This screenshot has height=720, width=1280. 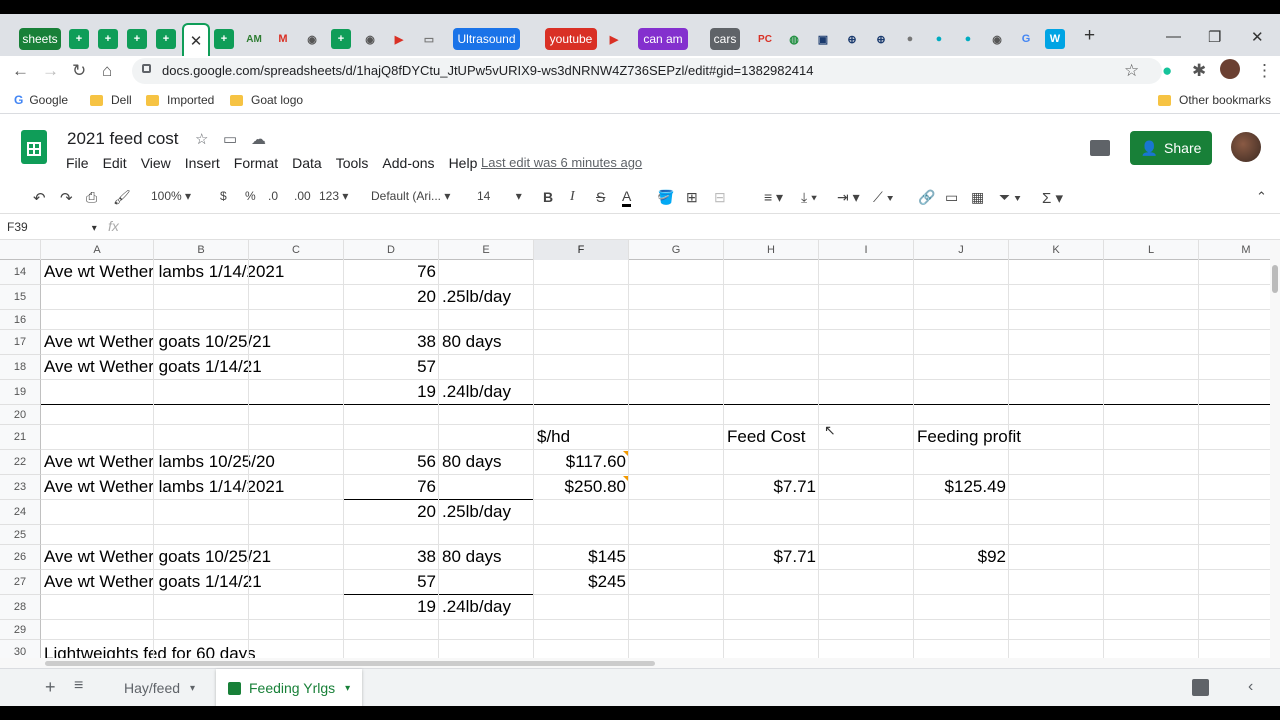 I want to click on column-header-c: C, so click(x=296, y=250).